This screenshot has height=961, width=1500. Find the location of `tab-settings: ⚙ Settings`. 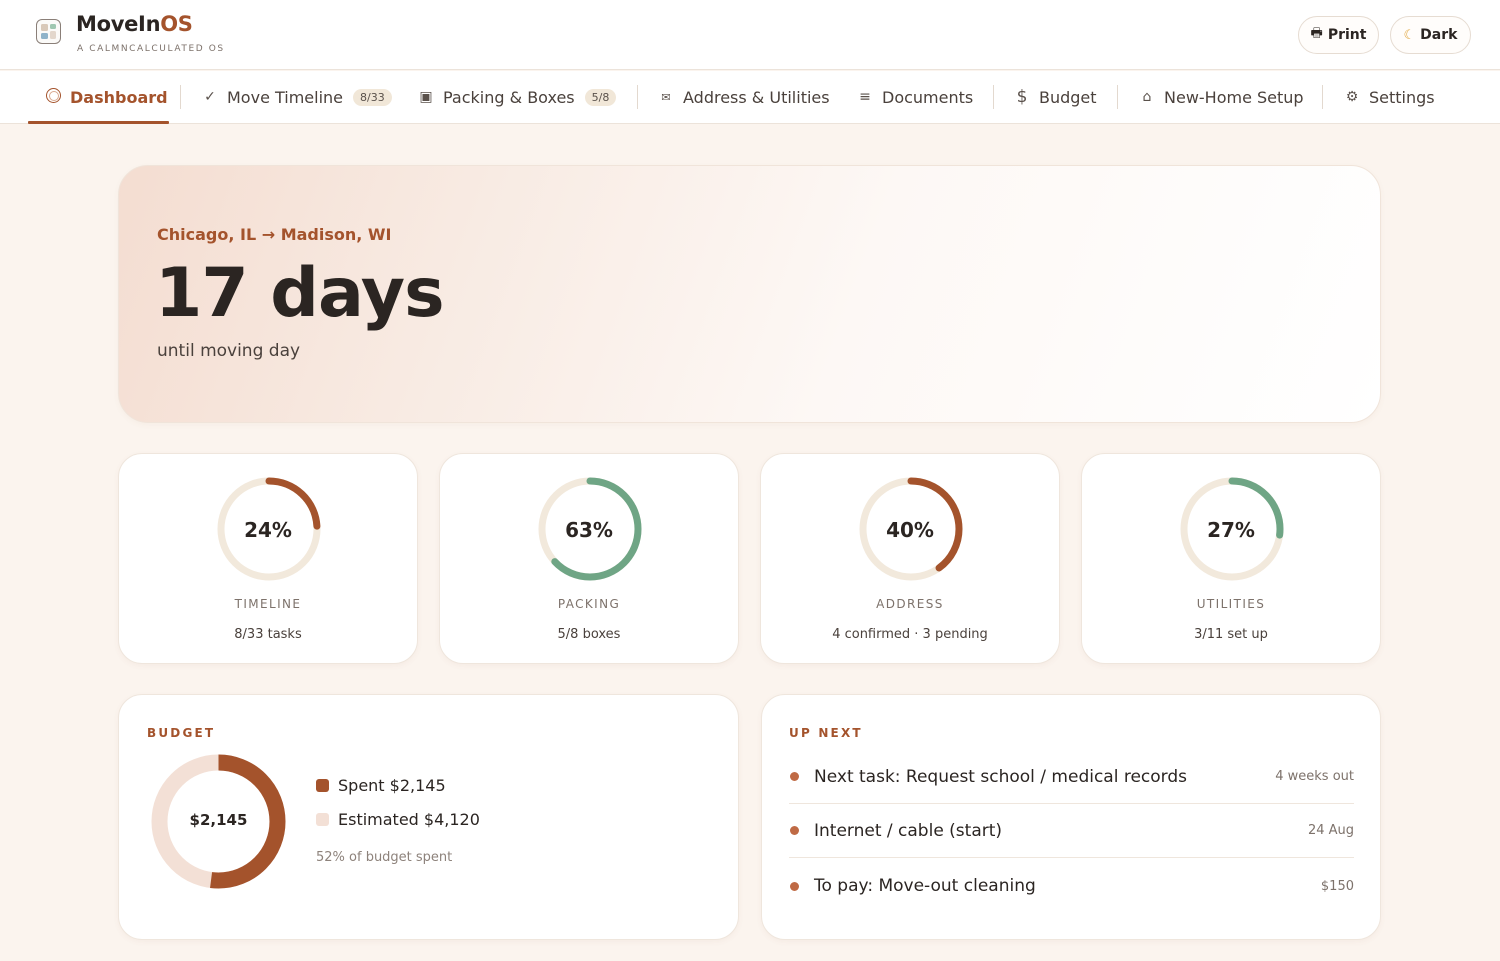

tab-settings: ⚙ Settings is located at coordinates (1389, 97).